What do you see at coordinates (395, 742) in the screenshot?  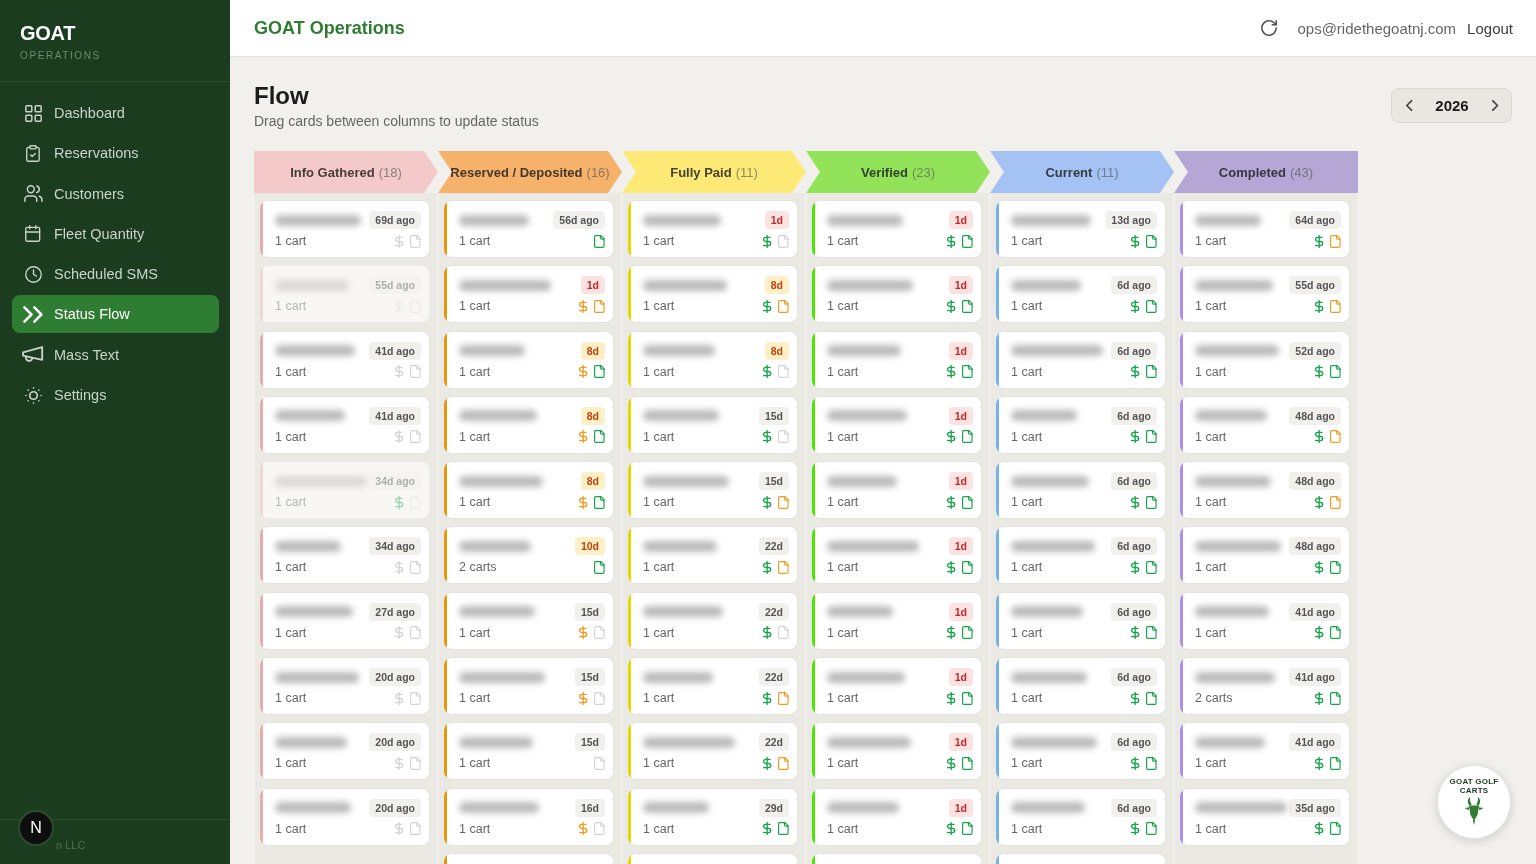 I see `age-badge: 20d ago` at bounding box center [395, 742].